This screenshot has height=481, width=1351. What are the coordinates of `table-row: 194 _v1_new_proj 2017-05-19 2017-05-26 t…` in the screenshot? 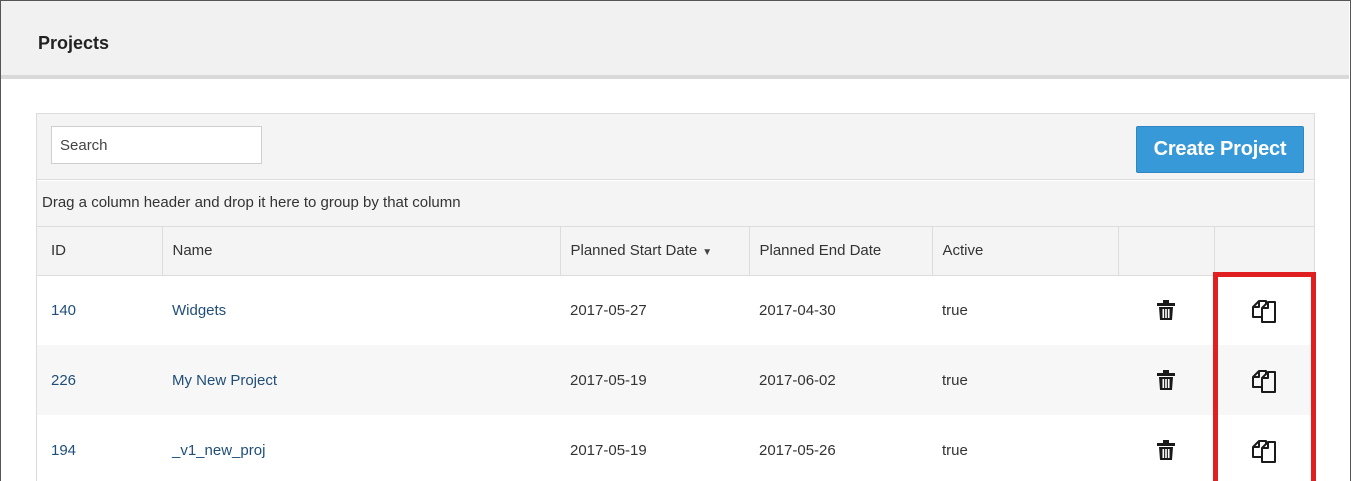 It's located at (675, 448).